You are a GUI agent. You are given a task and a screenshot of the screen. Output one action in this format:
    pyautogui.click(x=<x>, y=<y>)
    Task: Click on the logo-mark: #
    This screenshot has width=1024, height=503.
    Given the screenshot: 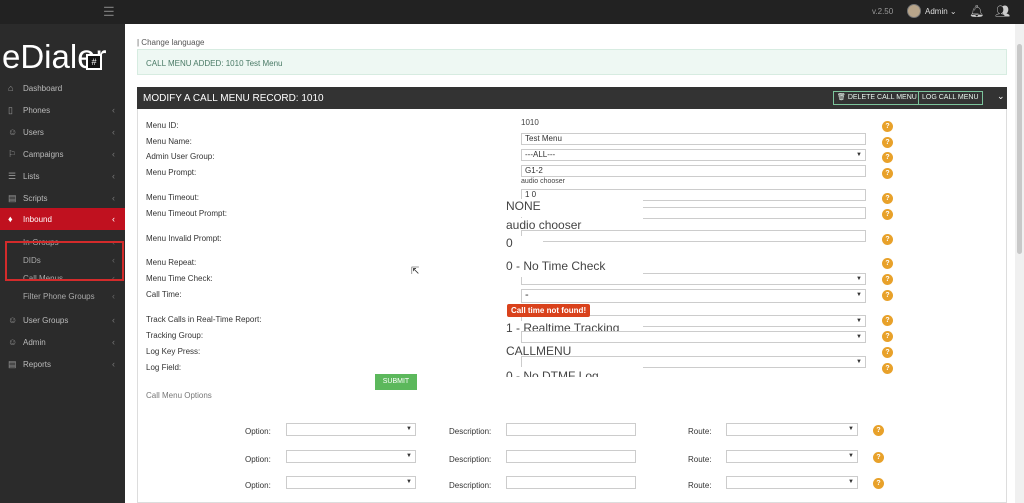 What is the action you would take?
    pyautogui.click(x=94, y=62)
    